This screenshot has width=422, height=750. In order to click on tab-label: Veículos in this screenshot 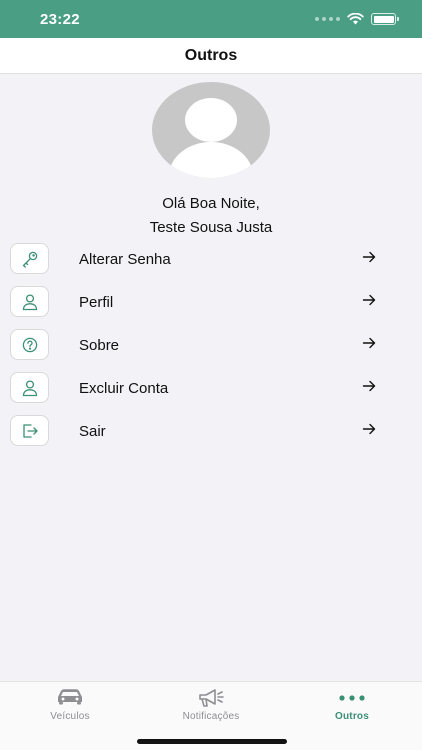, I will do `click(70, 716)`.